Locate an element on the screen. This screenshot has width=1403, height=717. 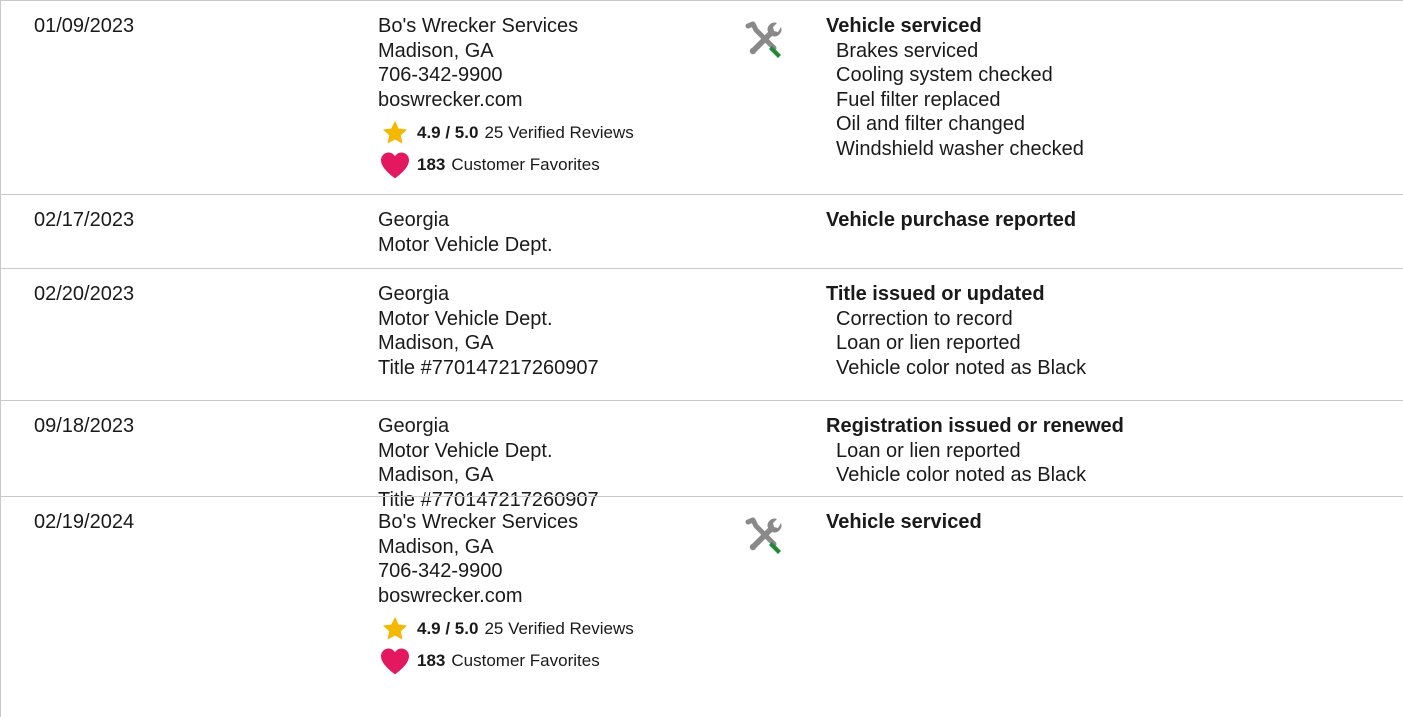
record-source: Georgia Motor Vehicle Dept. is located at coordinates (465, 232).